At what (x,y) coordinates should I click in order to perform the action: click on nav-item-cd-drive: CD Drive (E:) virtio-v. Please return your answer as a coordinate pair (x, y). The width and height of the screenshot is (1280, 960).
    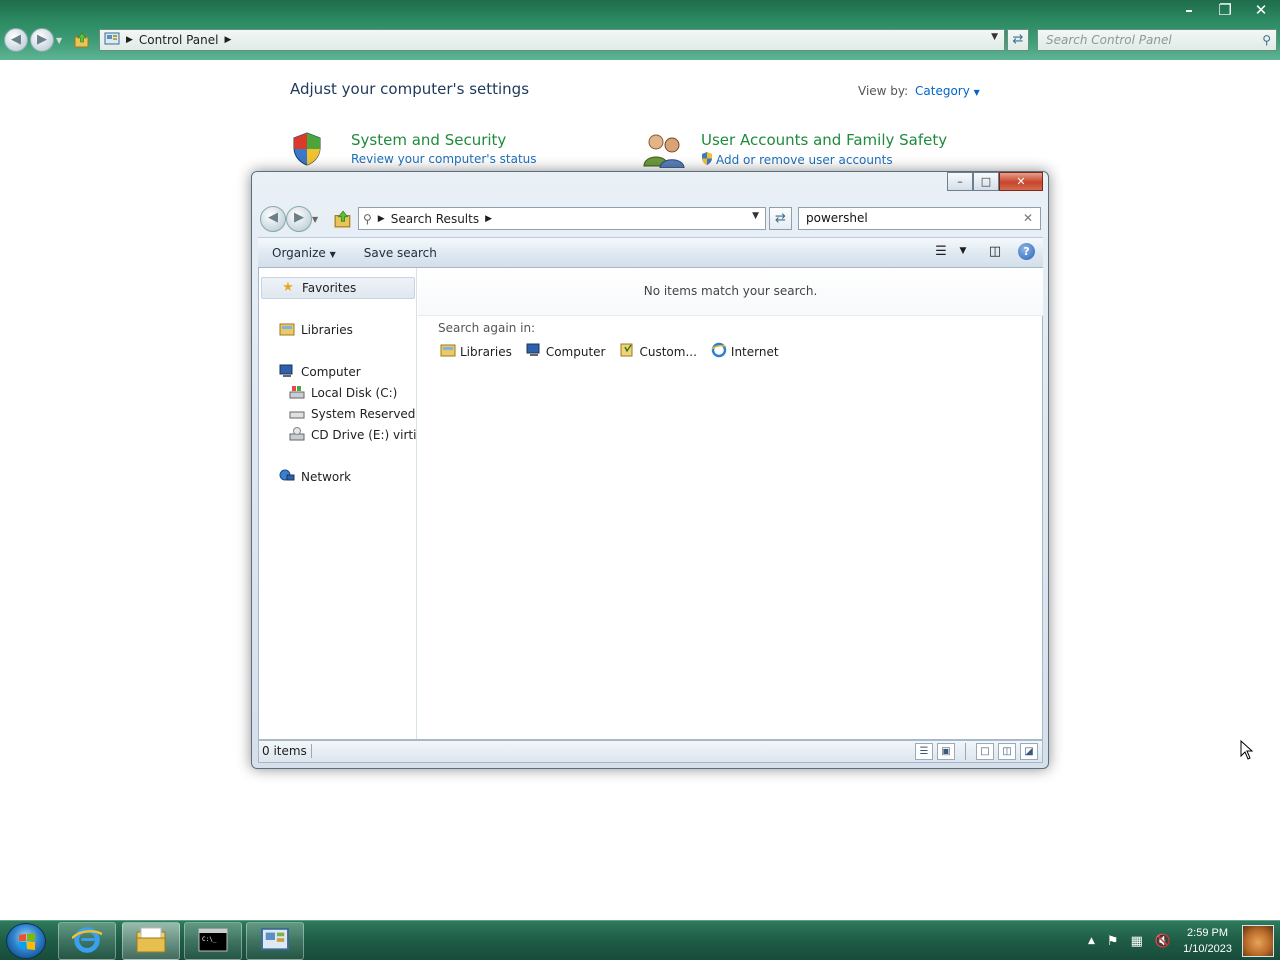
    Looking at the image, I should click on (353, 435).